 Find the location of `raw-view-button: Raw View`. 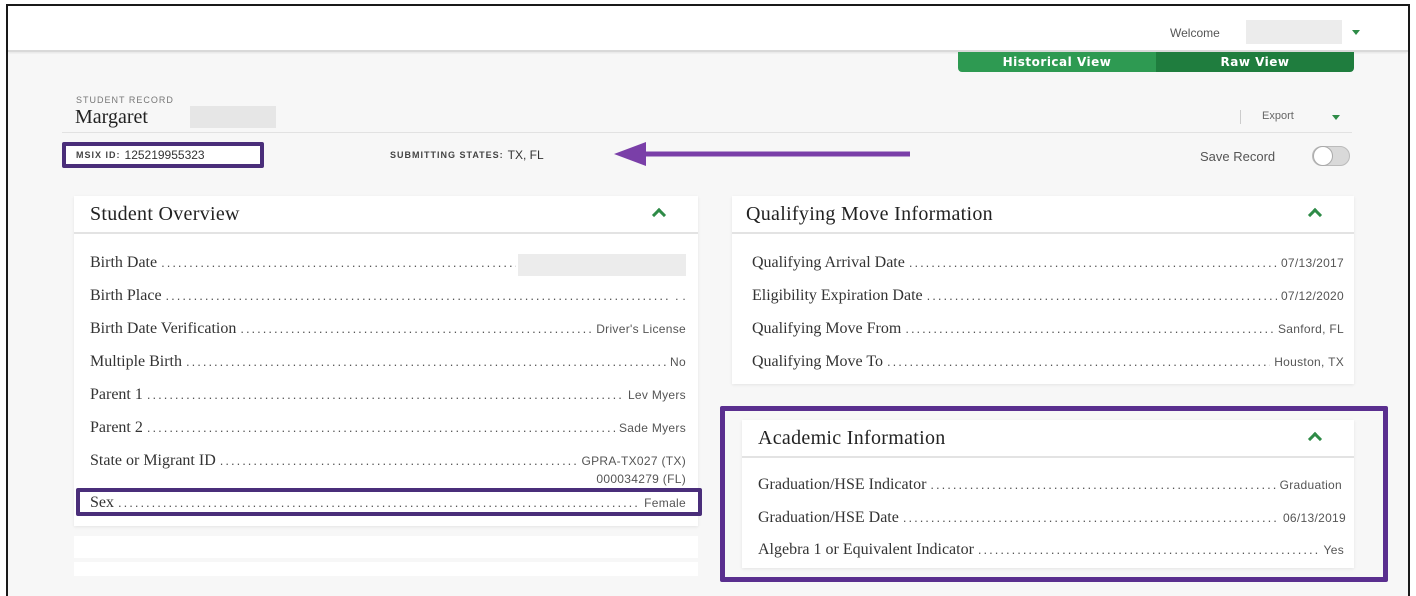

raw-view-button: Raw View is located at coordinates (1255, 62).